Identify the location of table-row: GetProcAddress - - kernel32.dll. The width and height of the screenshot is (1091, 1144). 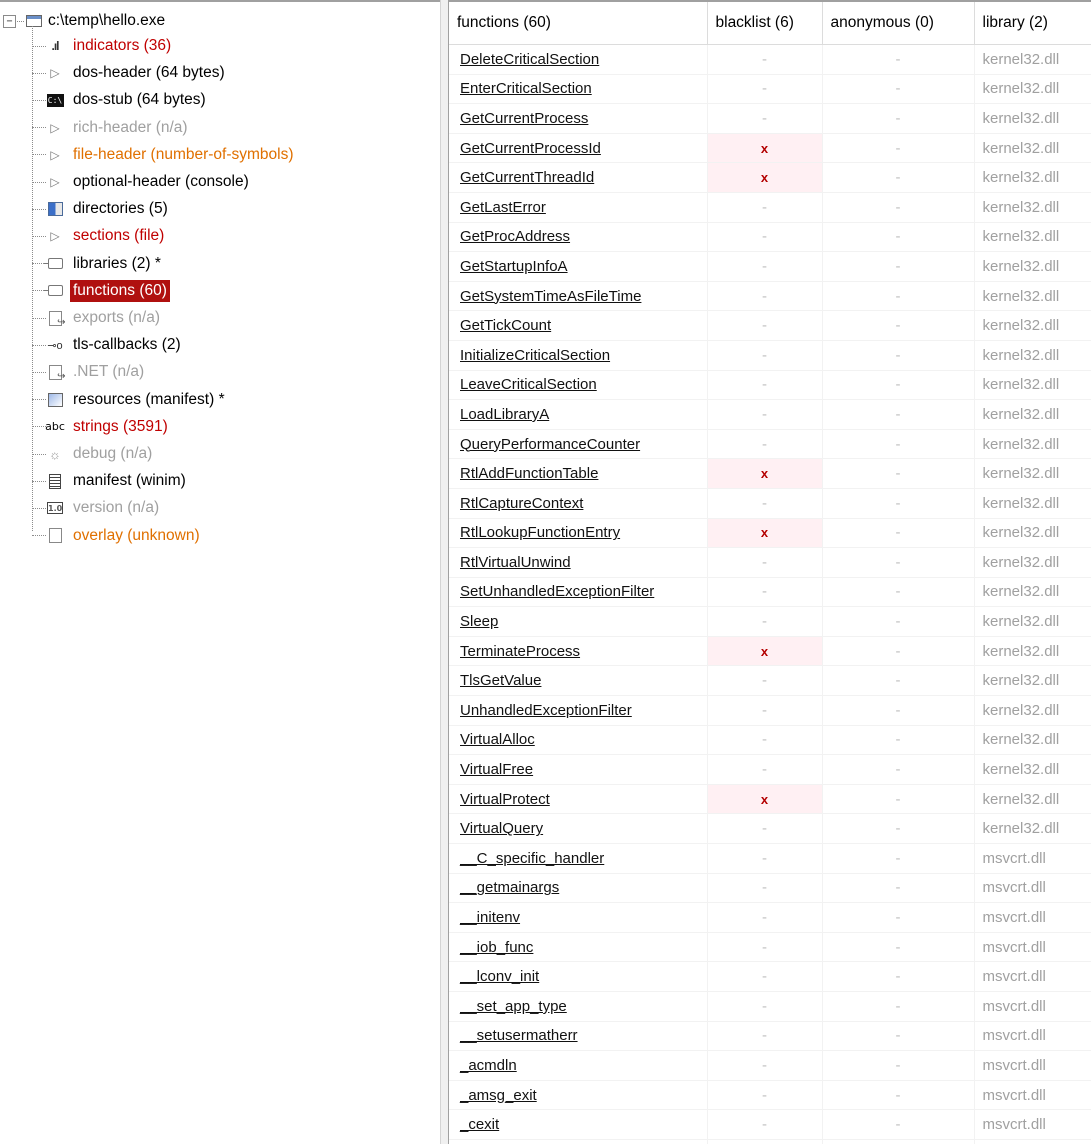
(770, 237).